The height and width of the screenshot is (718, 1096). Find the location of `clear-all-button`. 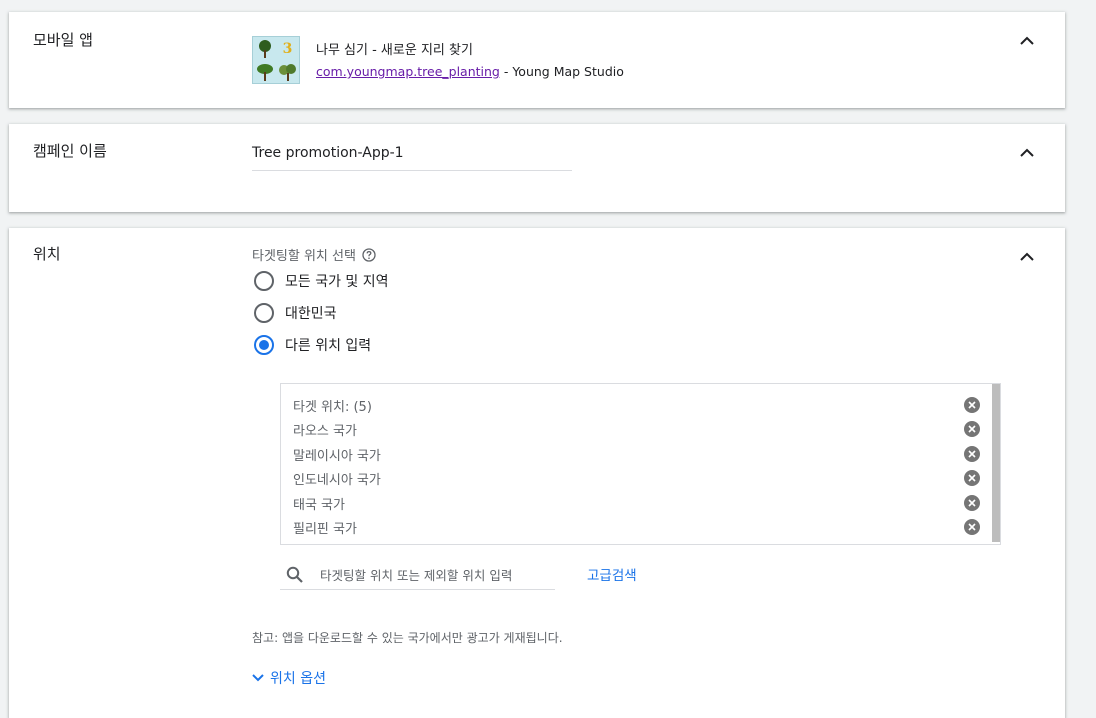

clear-all-button is located at coordinates (972, 405).